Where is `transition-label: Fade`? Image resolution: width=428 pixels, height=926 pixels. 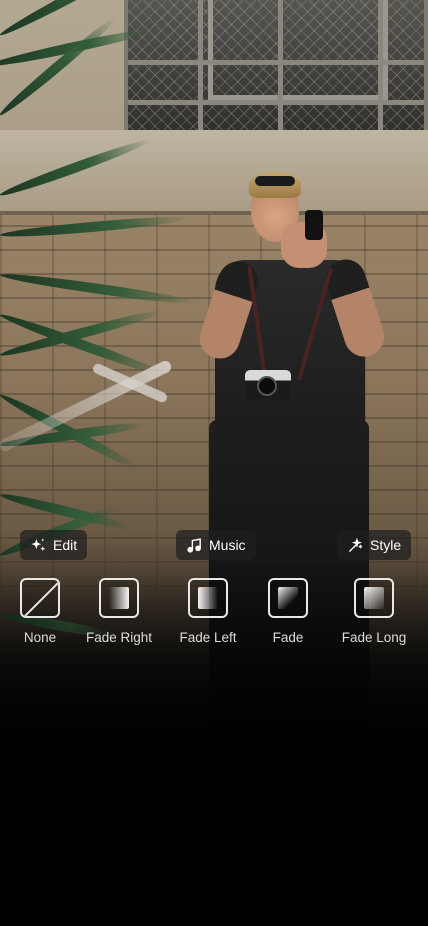
transition-label: Fade is located at coordinates (288, 637).